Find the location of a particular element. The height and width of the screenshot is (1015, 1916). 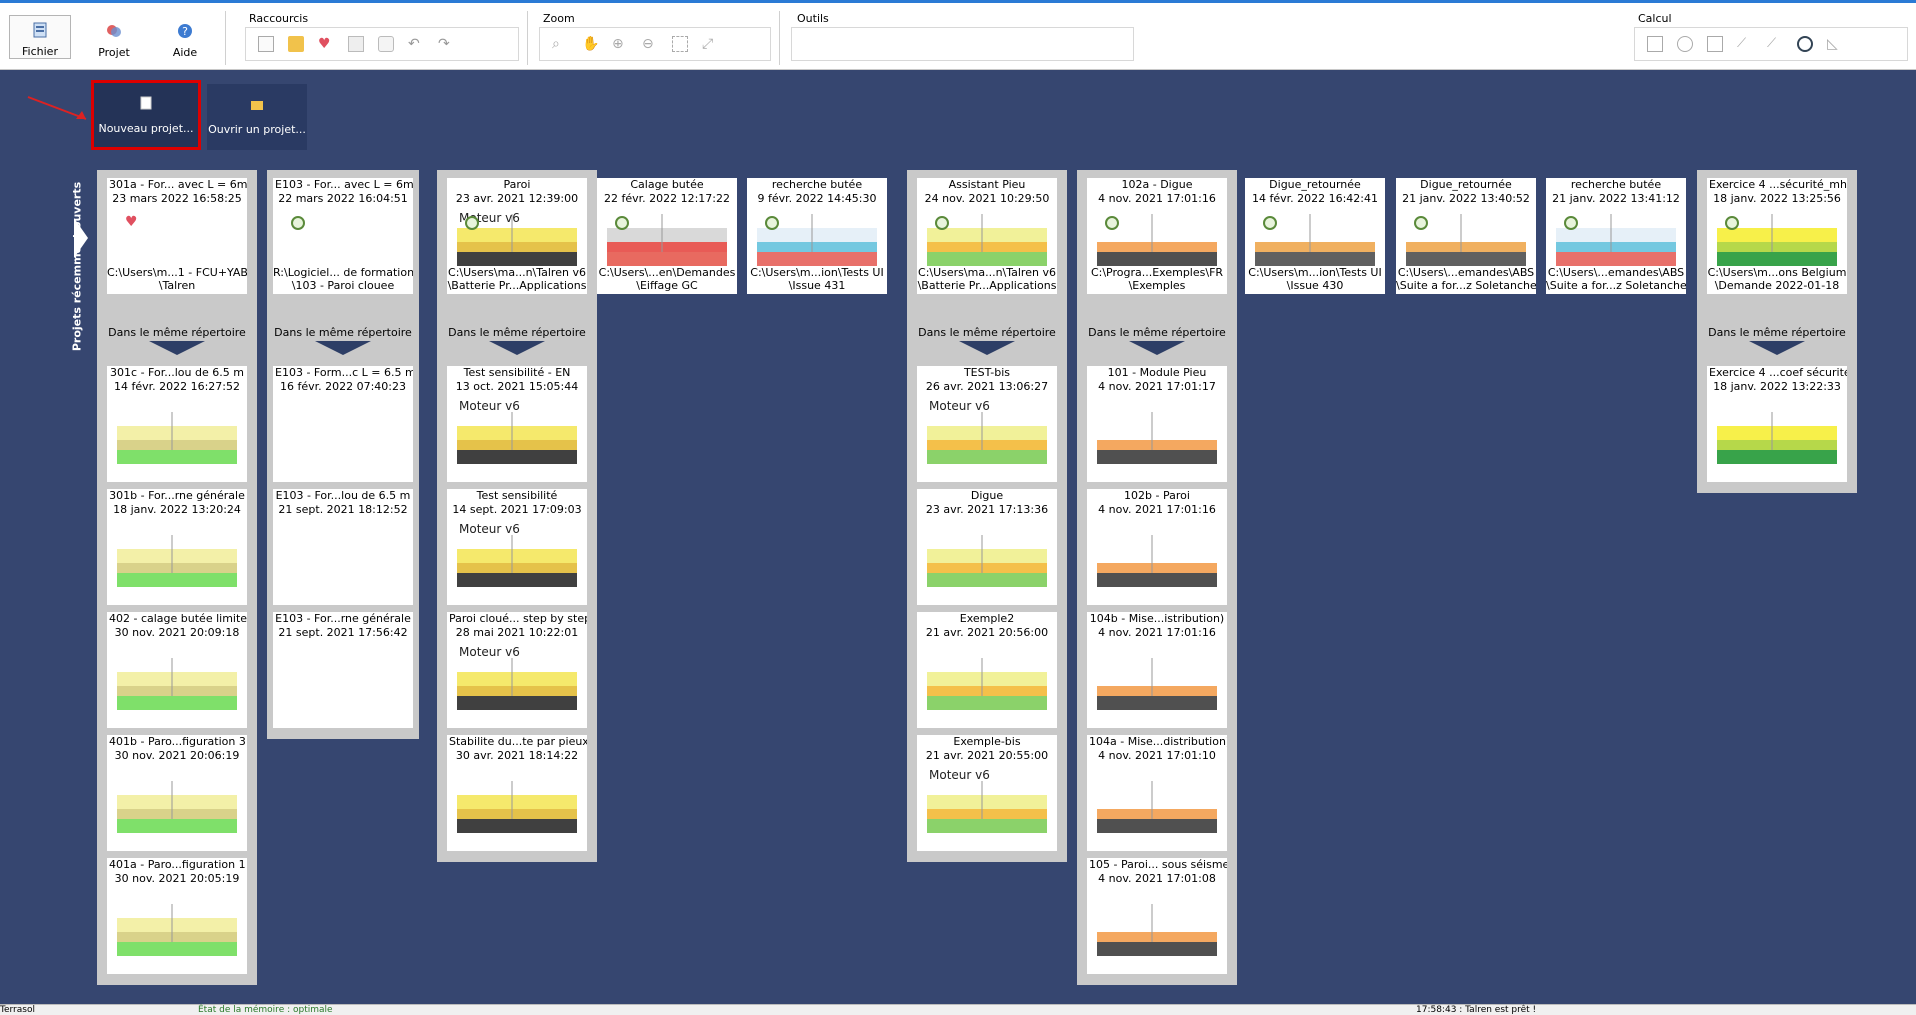

calc-triangle-icon: ◺ is located at coordinates (1835, 44).